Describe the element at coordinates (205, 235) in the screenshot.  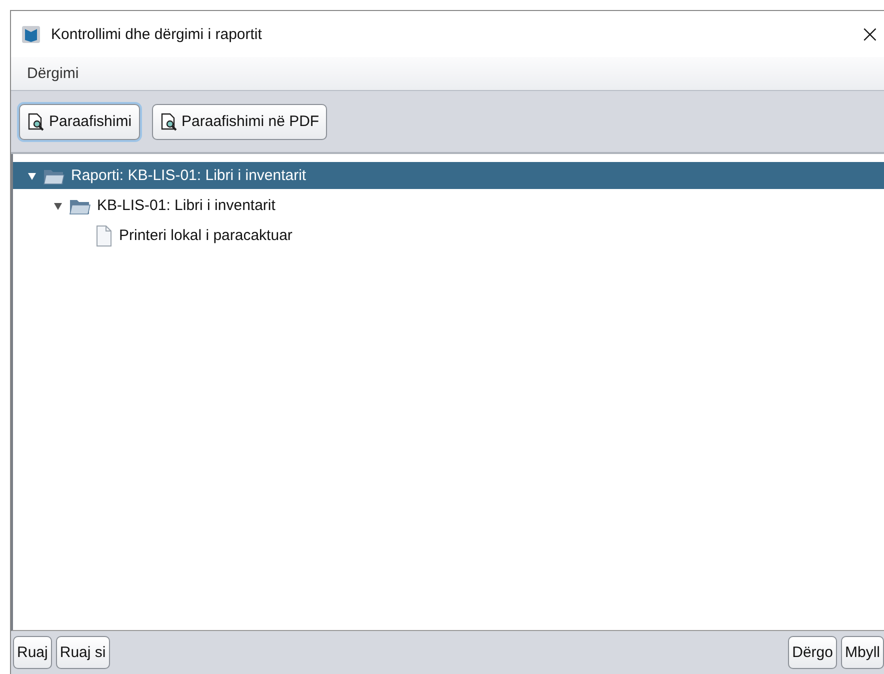
I see `tree-label: Printeri lokal i paracaktuar` at that location.